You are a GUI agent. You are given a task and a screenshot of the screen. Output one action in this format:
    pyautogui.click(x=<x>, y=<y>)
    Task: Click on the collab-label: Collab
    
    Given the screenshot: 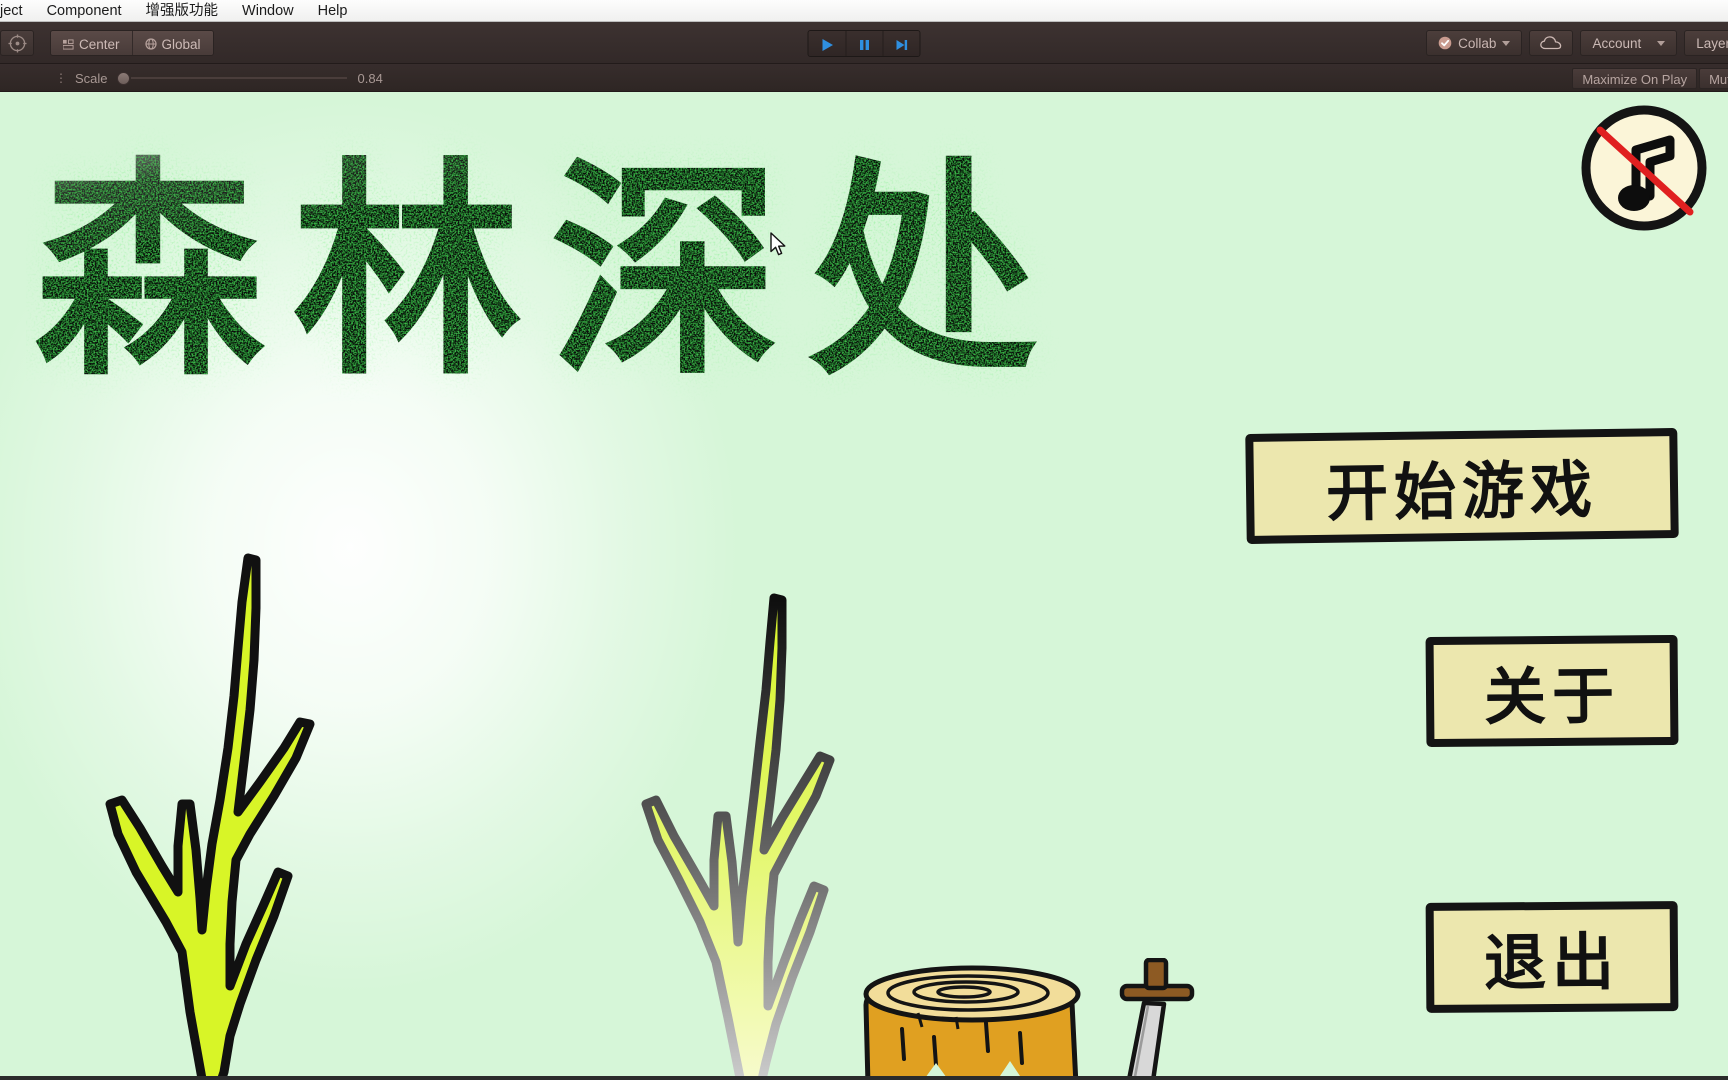 What is the action you would take?
    pyautogui.click(x=1477, y=43)
    